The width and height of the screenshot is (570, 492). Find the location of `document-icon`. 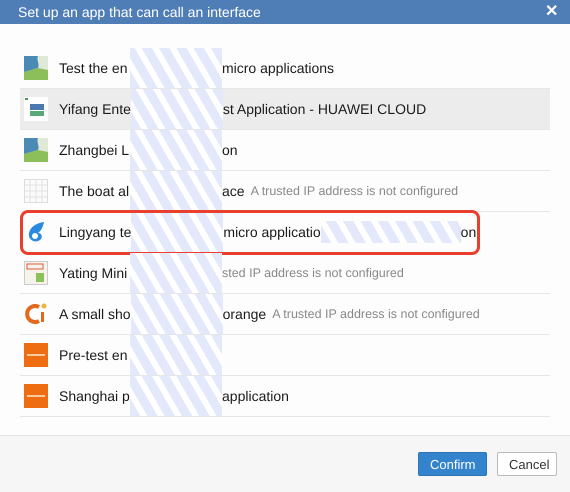

document-icon is located at coordinates (36, 273).